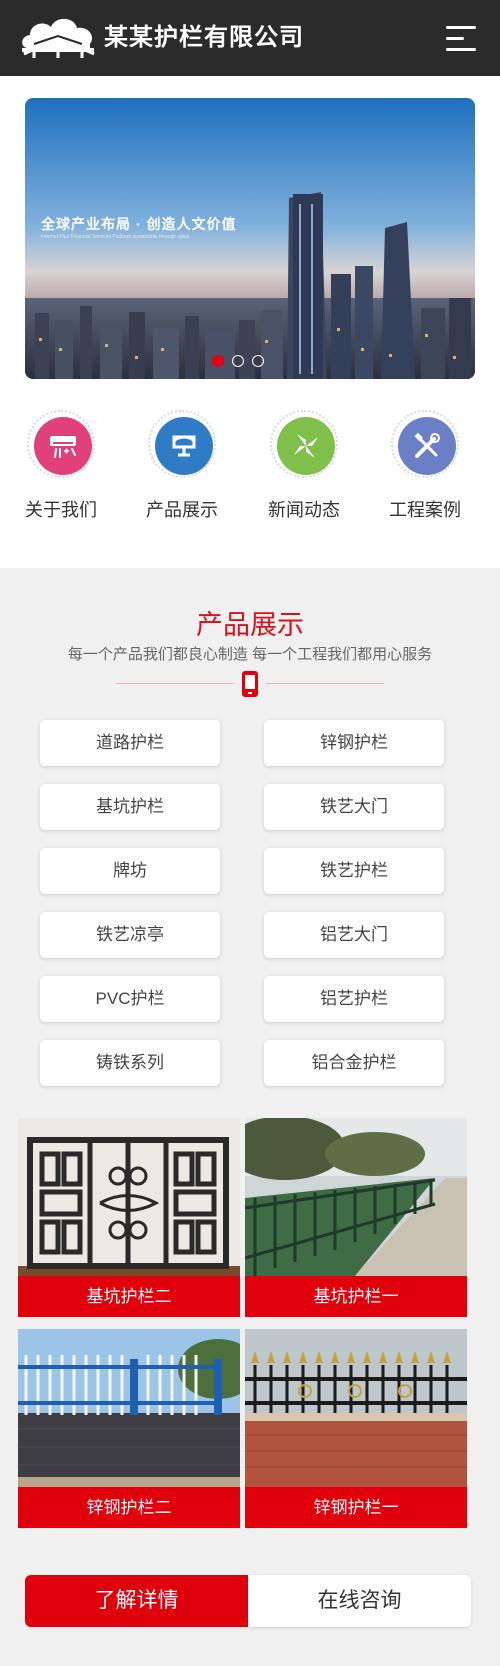 The width and height of the screenshot is (500, 1666). Describe the element at coordinates (354, 999) in the screenshot. I see `category-aluminum-guardrail: 铝艺护栏` at that location.